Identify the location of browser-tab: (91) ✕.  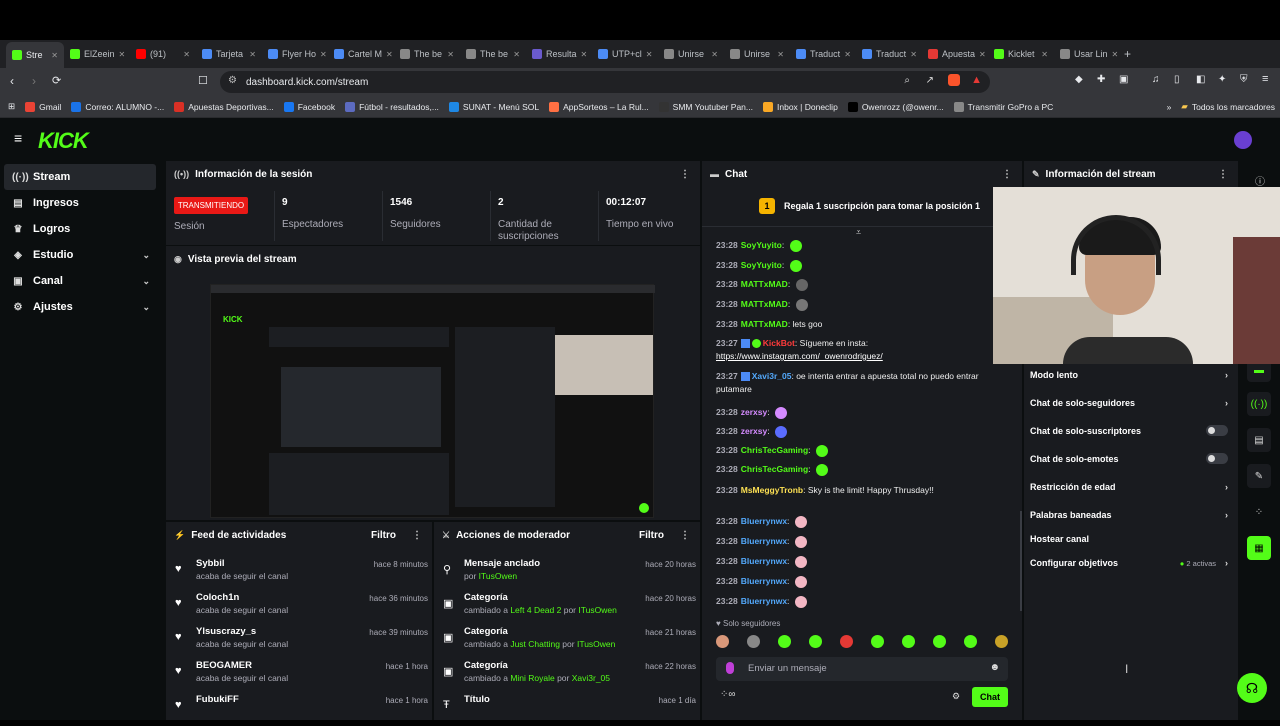
(163, 54).